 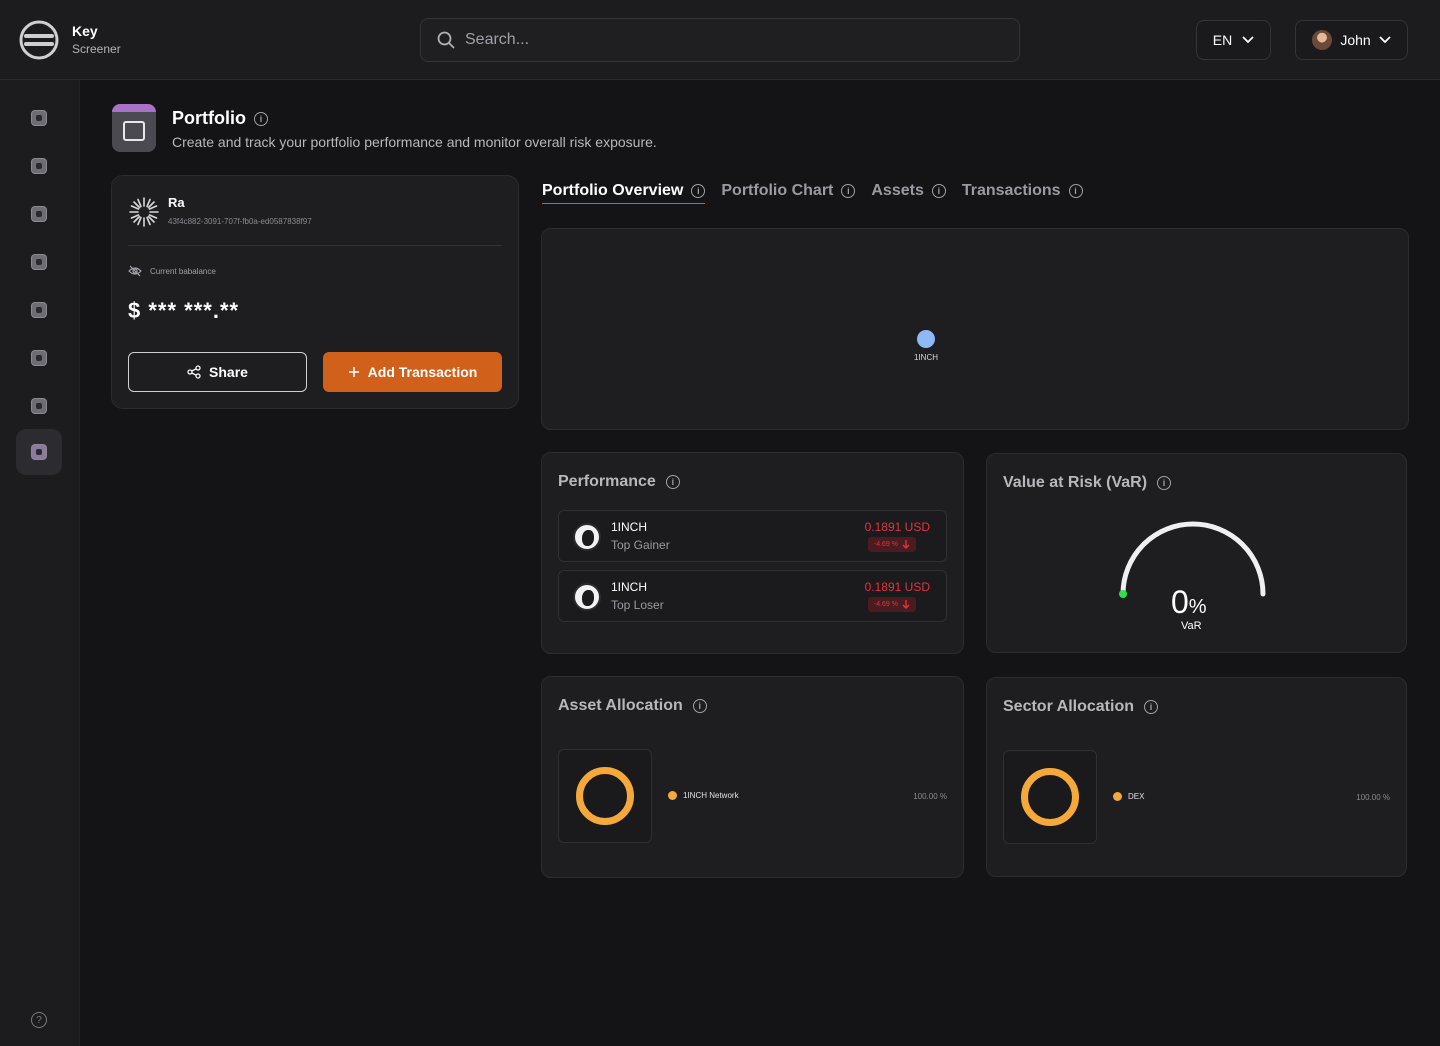 What do you see at coordinates (1322, 40) in the screenshot?
I see `avatar` at bounding box center [1322, 40].